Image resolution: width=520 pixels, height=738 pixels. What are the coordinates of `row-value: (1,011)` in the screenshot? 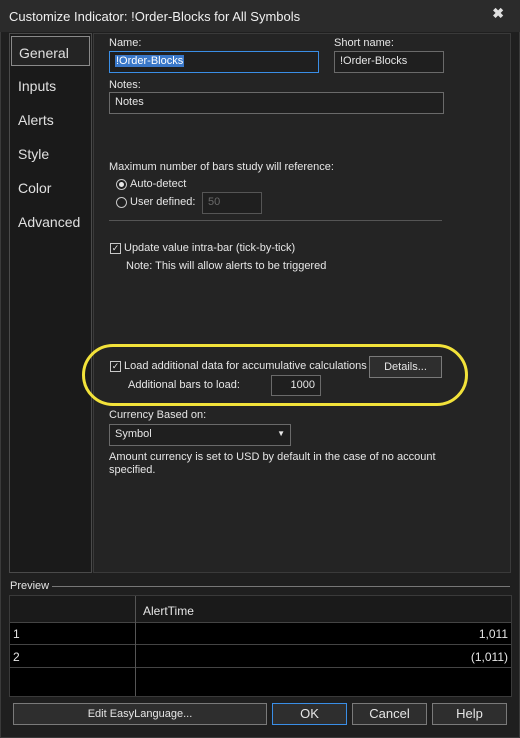 It's located at (489, 657).